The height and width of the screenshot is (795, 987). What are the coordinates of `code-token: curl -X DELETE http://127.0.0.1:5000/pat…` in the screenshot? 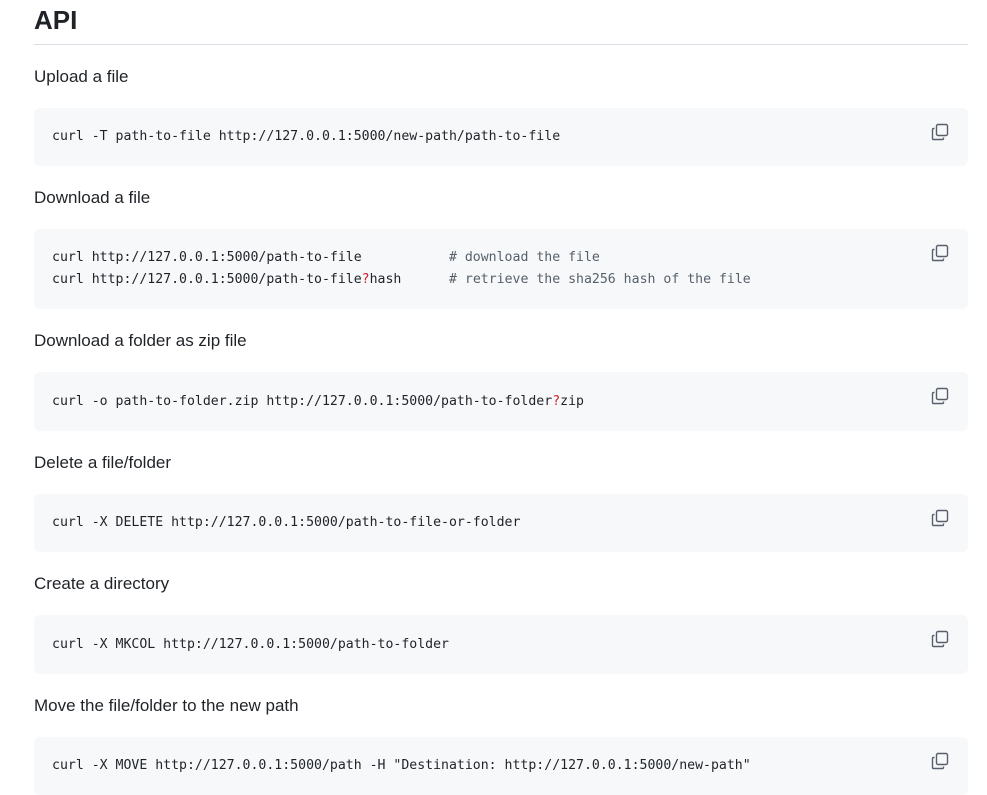 It's located at (286, 522).